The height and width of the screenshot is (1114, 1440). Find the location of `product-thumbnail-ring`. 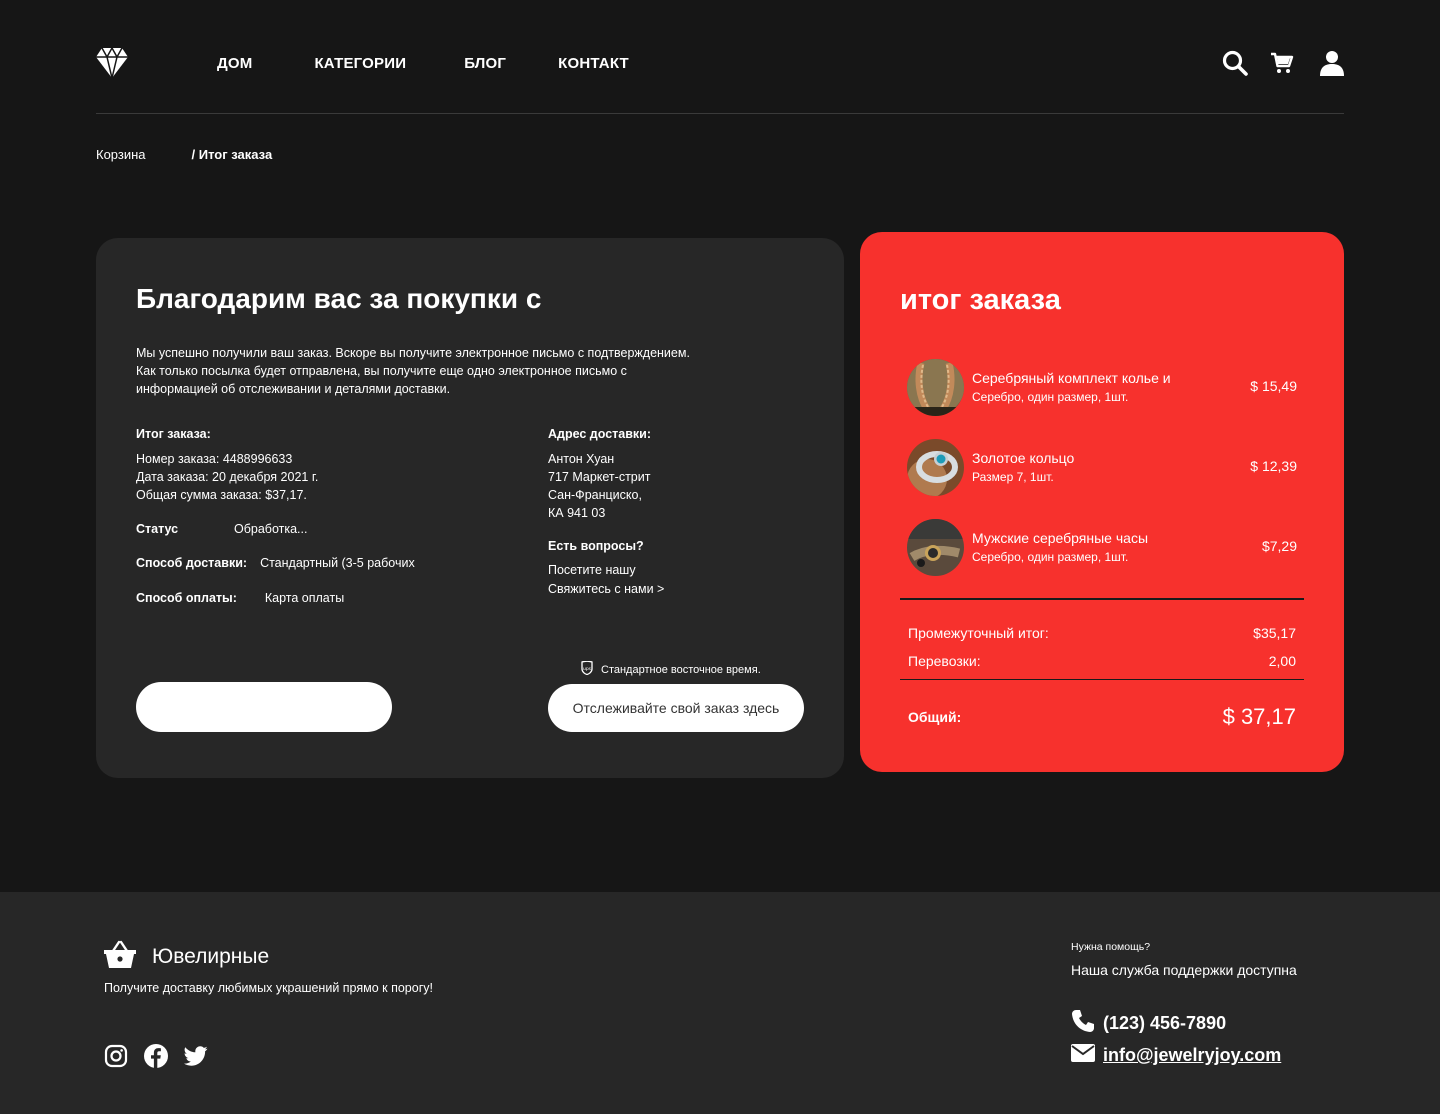

product-thumbnail-ring is located at coordinates (935, 467).